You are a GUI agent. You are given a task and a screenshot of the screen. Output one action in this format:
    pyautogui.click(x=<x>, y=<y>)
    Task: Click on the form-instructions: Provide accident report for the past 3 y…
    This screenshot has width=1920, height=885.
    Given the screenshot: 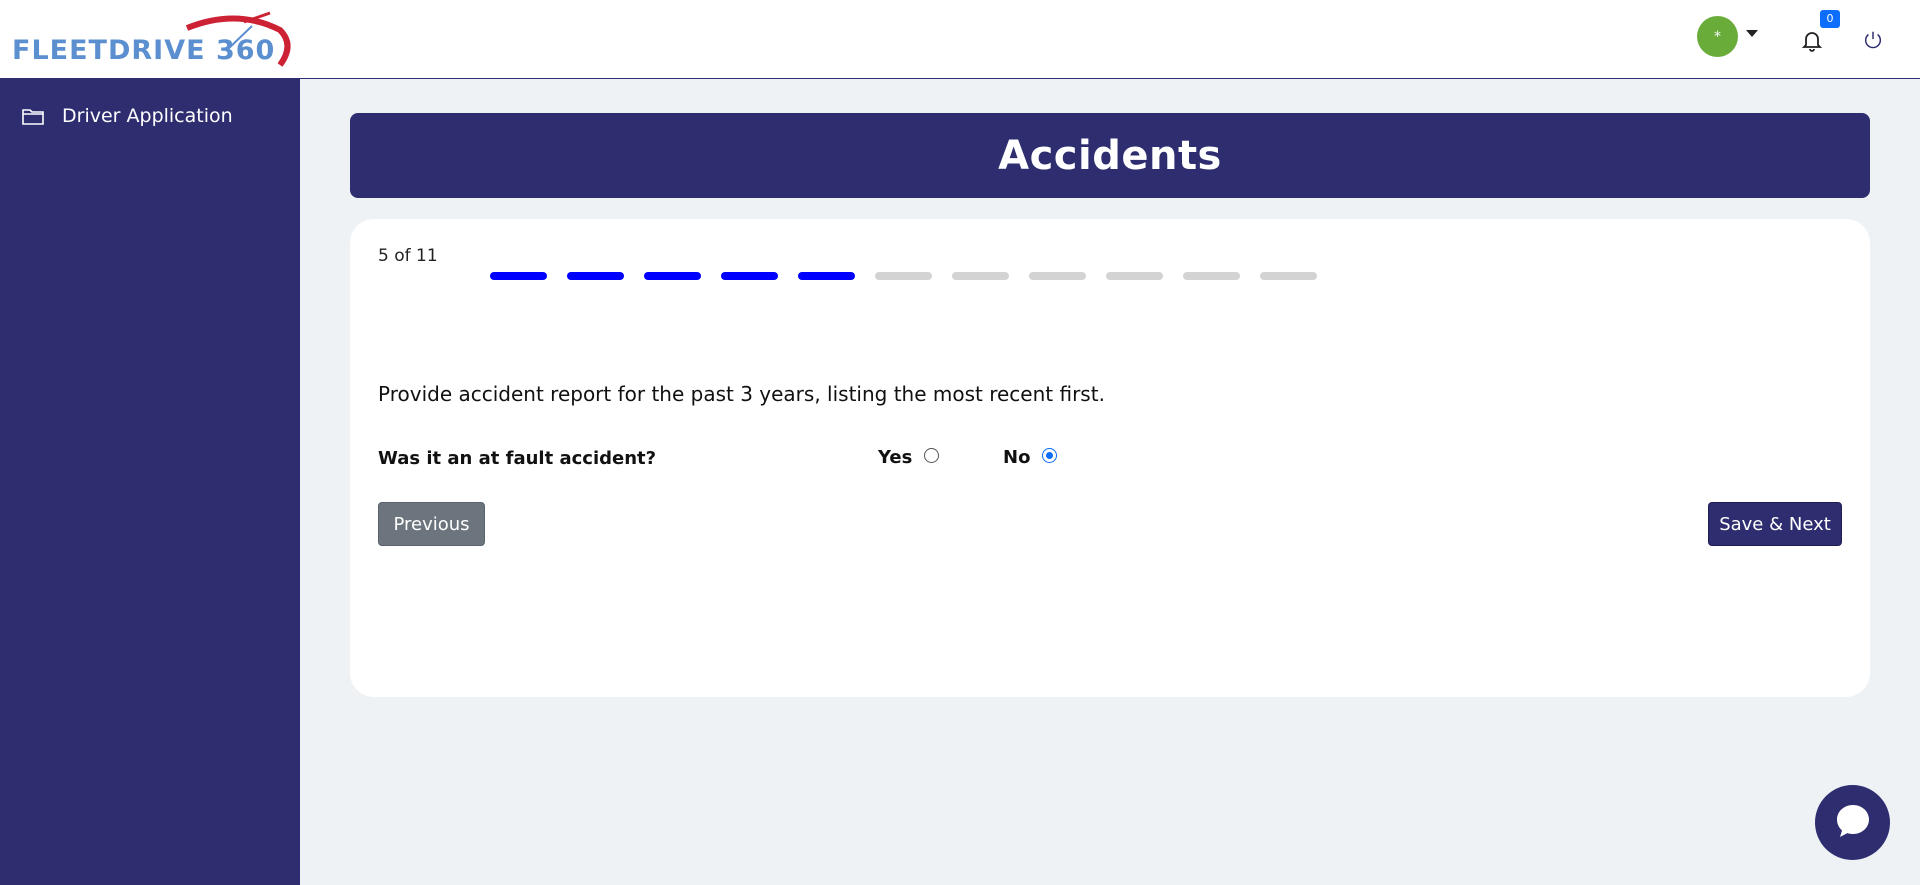 What is the action you would take?
    pyautogui.click(x=741, y=394)
    